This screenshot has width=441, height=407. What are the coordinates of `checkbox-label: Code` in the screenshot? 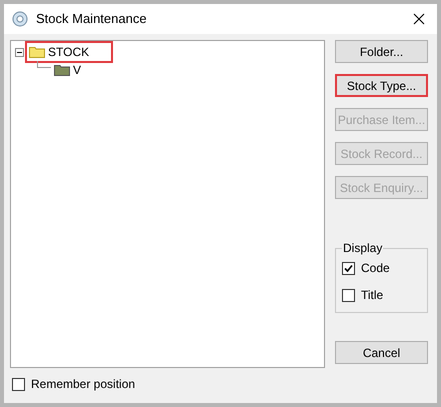 It's located at (375, 268).